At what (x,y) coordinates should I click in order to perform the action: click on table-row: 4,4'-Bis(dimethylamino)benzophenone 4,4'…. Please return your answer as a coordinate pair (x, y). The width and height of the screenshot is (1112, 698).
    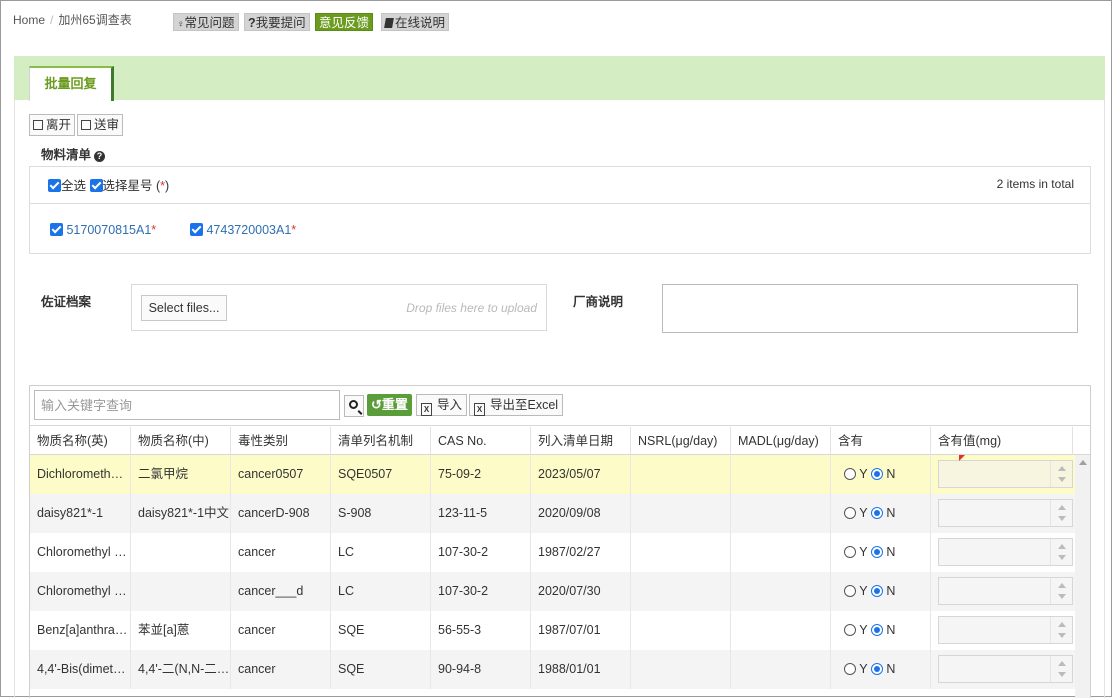
    Looking at the image, I should click on (552, 669).